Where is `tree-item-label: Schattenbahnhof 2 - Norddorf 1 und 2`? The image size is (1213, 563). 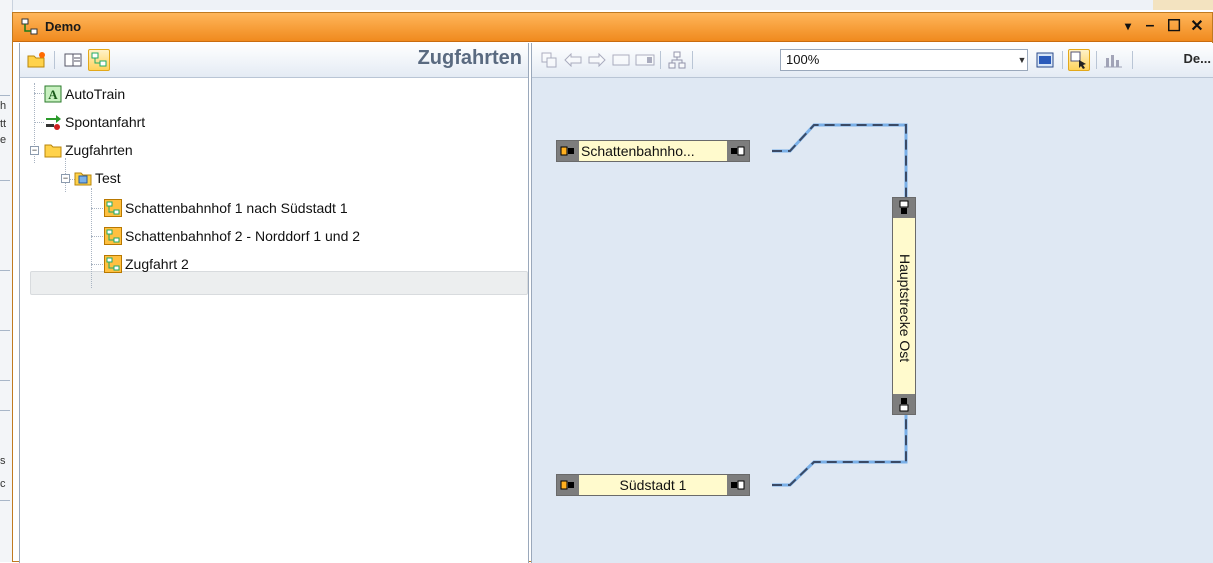 tree-item-label: Schattenbahnhof 2 - Norddorf 1 und 2 is located at coordinates (243, 236).